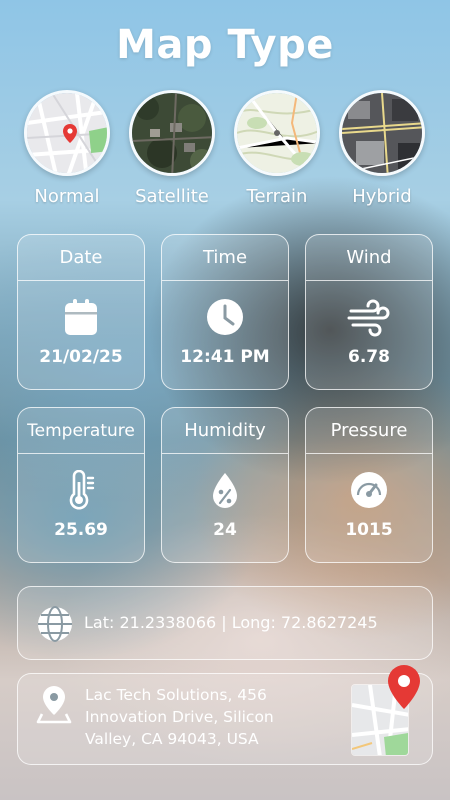 This screenshot has width=450, height=800. I want to click on temperature-value: 25.69, so click(81, 530).